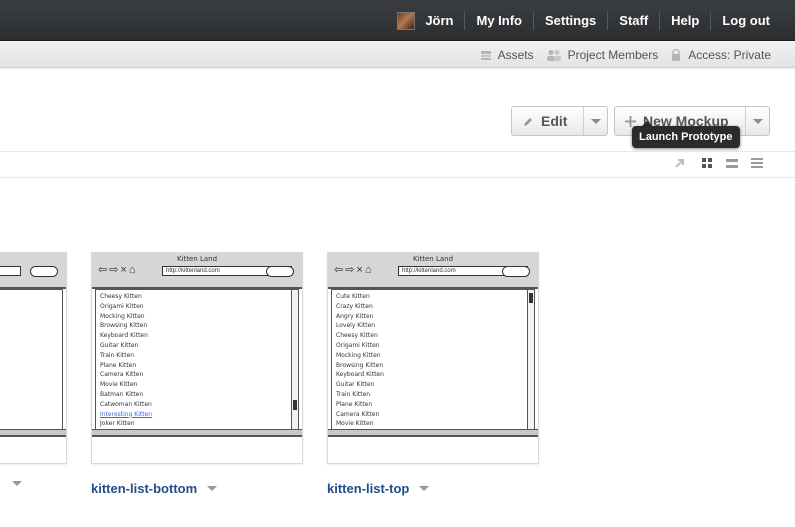 The height and width of the screenshot is (527, 795). What do you see at coordinates (355, 316) in the screenshot?
I see `mock-list-item: Angry Kitten` at bounding box center [355, 316].